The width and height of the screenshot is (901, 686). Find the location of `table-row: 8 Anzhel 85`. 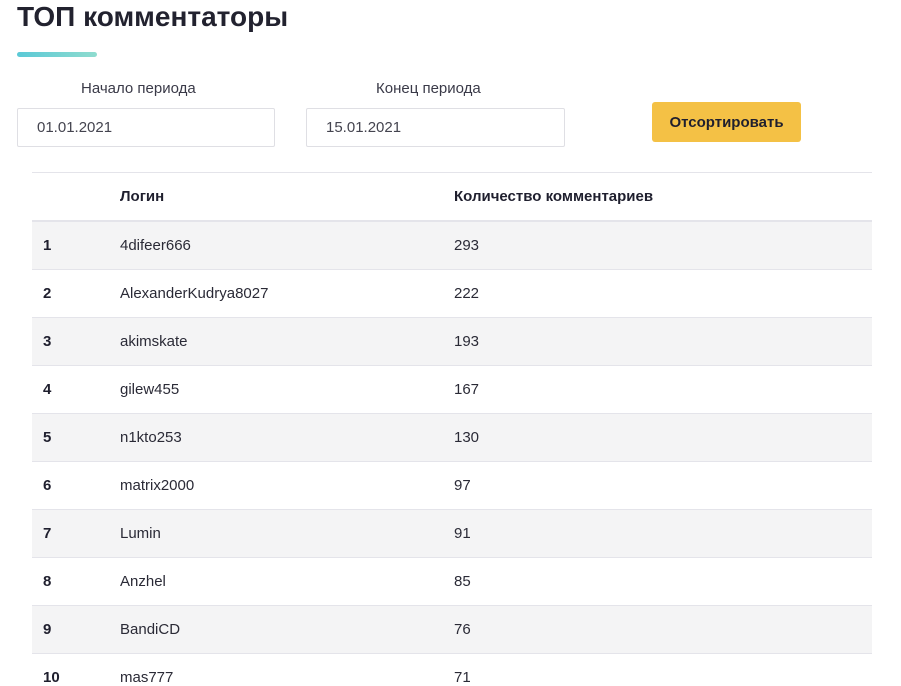

table-row: 8 Anzhel 85 is located at coordinates (452, 582).